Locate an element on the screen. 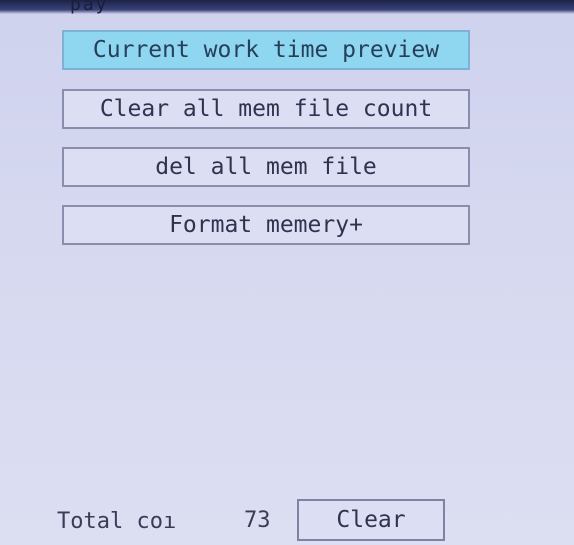 Image resolution: width=574 pixels, height=545 pixels. total-count-label: Total coı is located at coordinates (117, 521).